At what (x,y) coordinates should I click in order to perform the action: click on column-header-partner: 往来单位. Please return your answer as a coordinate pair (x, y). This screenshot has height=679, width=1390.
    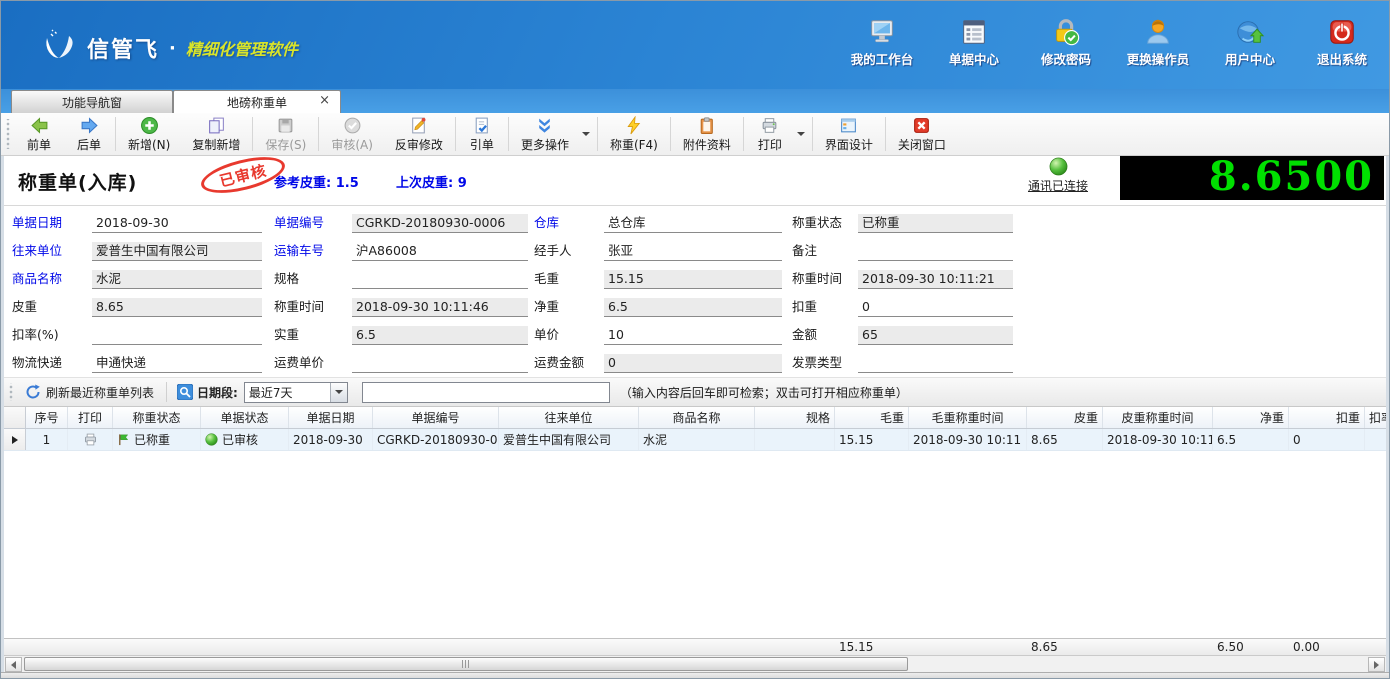
    Looking at the image, I should click on (569, 417).